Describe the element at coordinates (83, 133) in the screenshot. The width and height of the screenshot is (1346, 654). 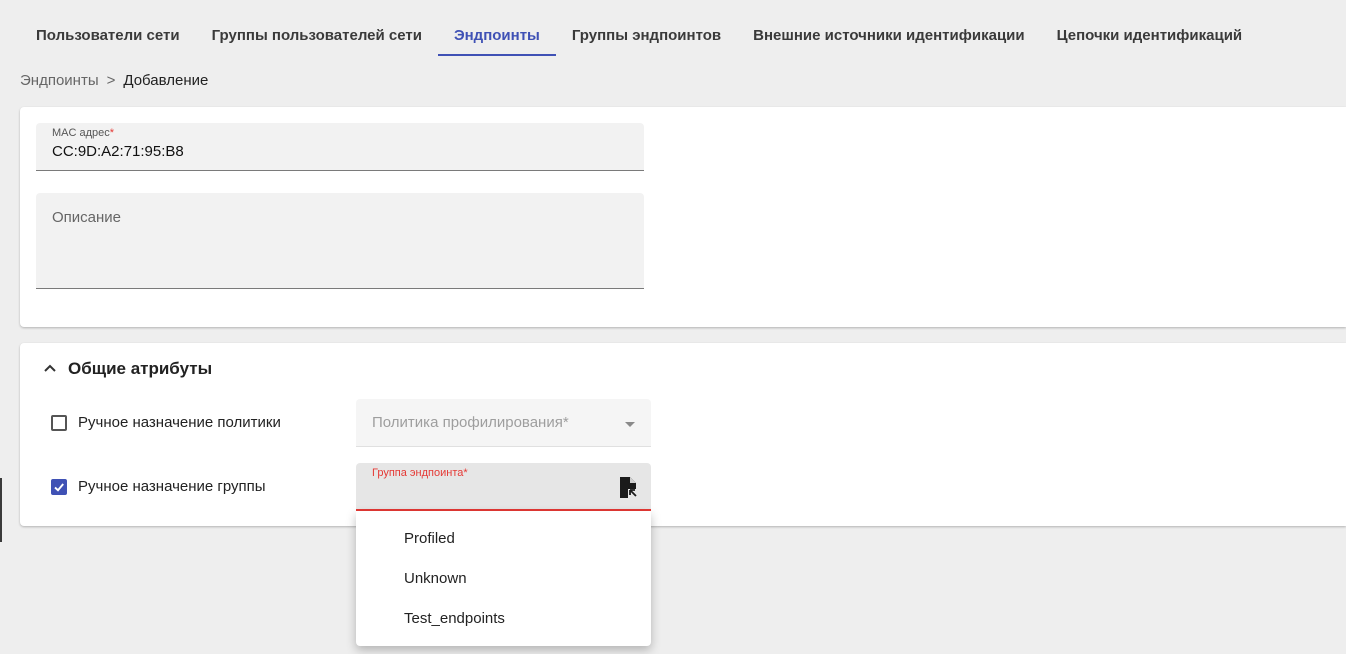
I see `mac-address-label: MAC адрес*` at that location.